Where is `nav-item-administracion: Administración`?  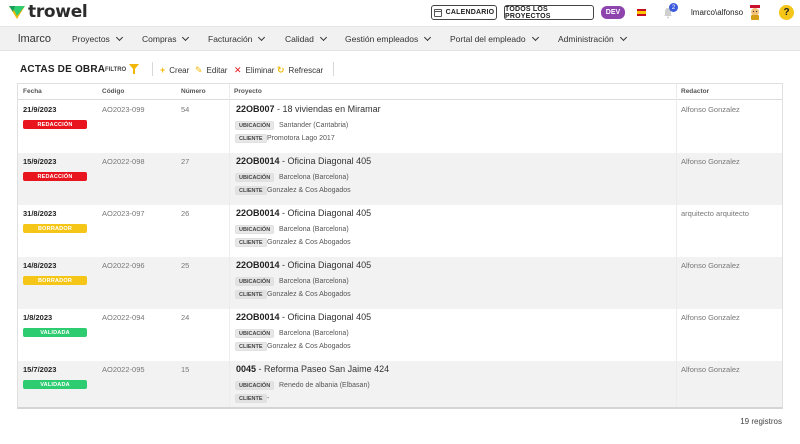 nav-item-administracion: Administración is located at coordinates (592, 38).